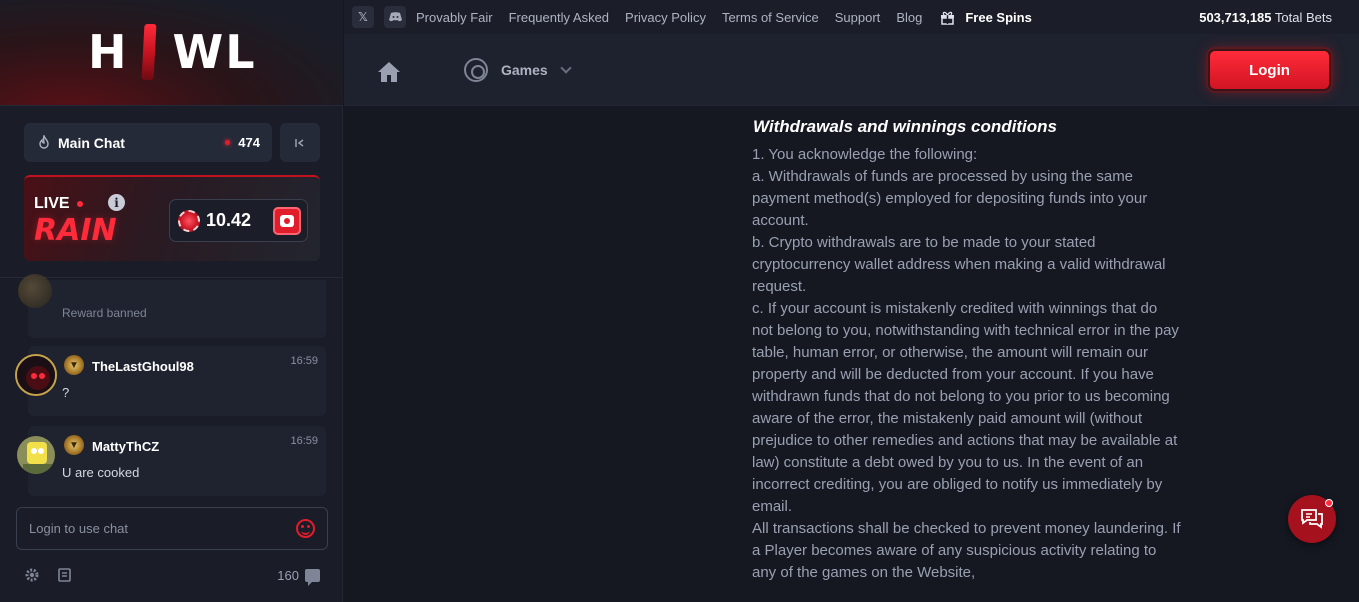 The image size is (1359, 602). What do you see at coordinates (1235, 17) in the screenshot?
I see `total-bets-value: 503,713,185` at bounding box center [1235, 17].